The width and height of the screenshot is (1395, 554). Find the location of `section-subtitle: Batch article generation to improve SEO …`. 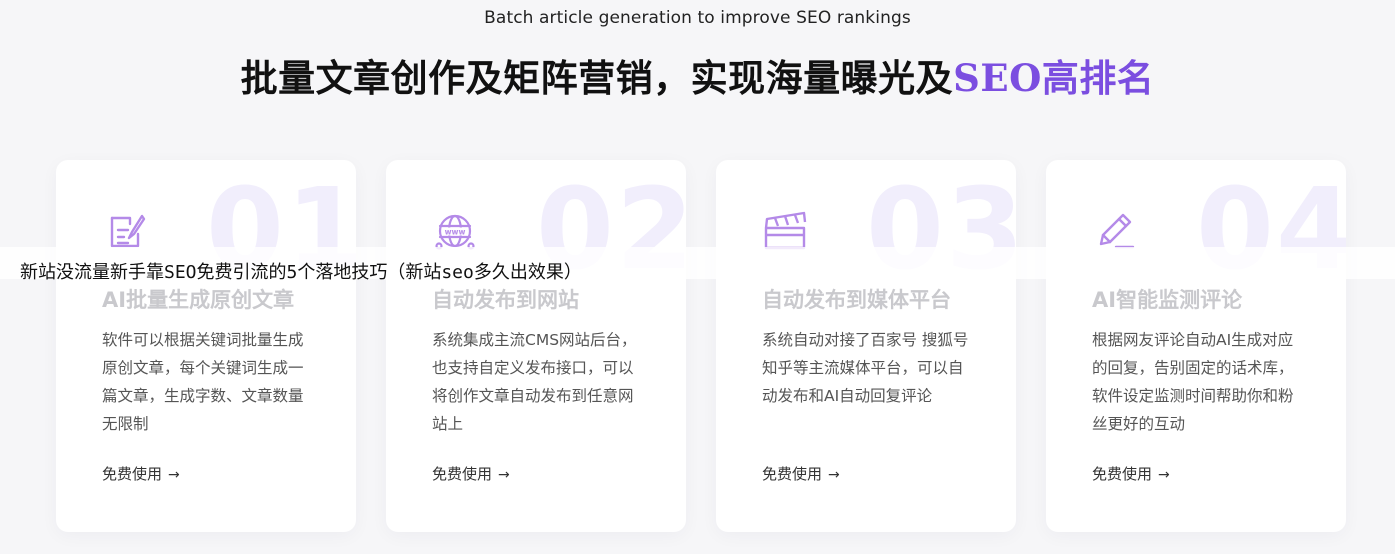

section-subtitle: Batch article generation to improve SEO … is located at coordinates (697, 18).